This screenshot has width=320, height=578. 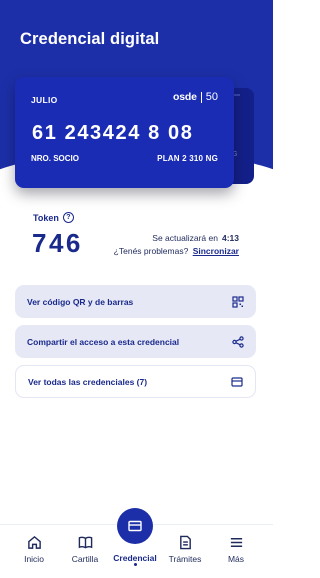 I want to click on nav-label-credencial: Credencial, so click(x=135, y=558).